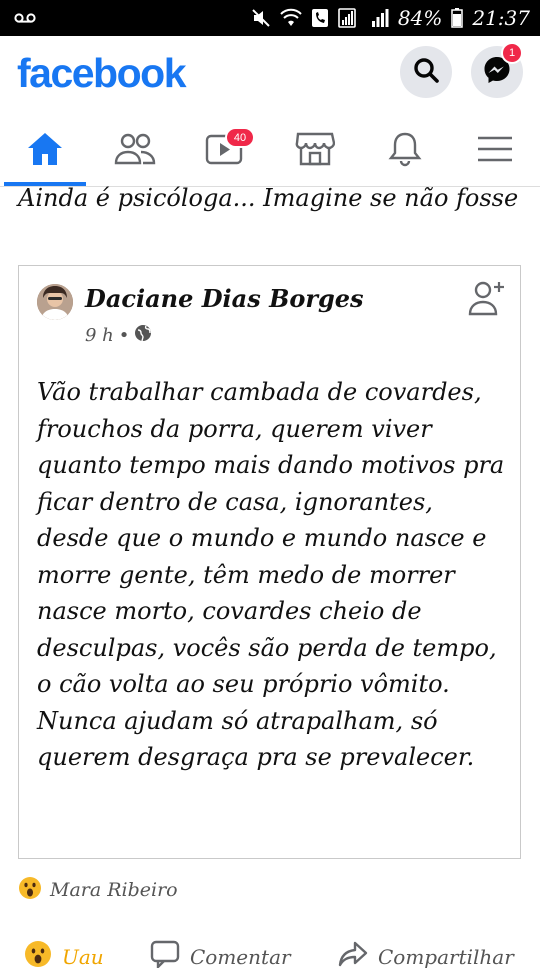 The height and width of the screenshot is (974, 540). I want to click on home-icon, so click(45, 151).